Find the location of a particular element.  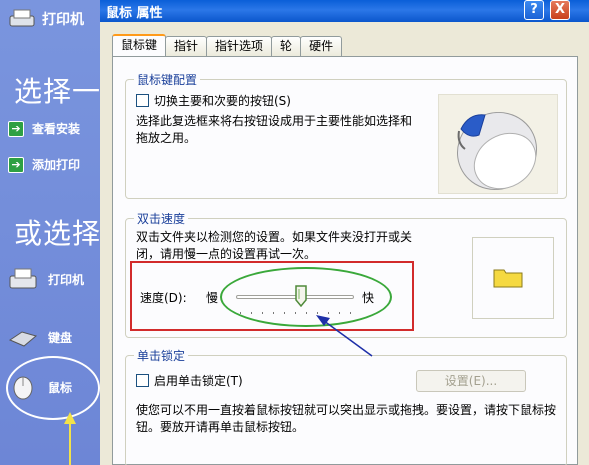

button-config-label: 鼠标键配置 is located at coordinates (167, 79).